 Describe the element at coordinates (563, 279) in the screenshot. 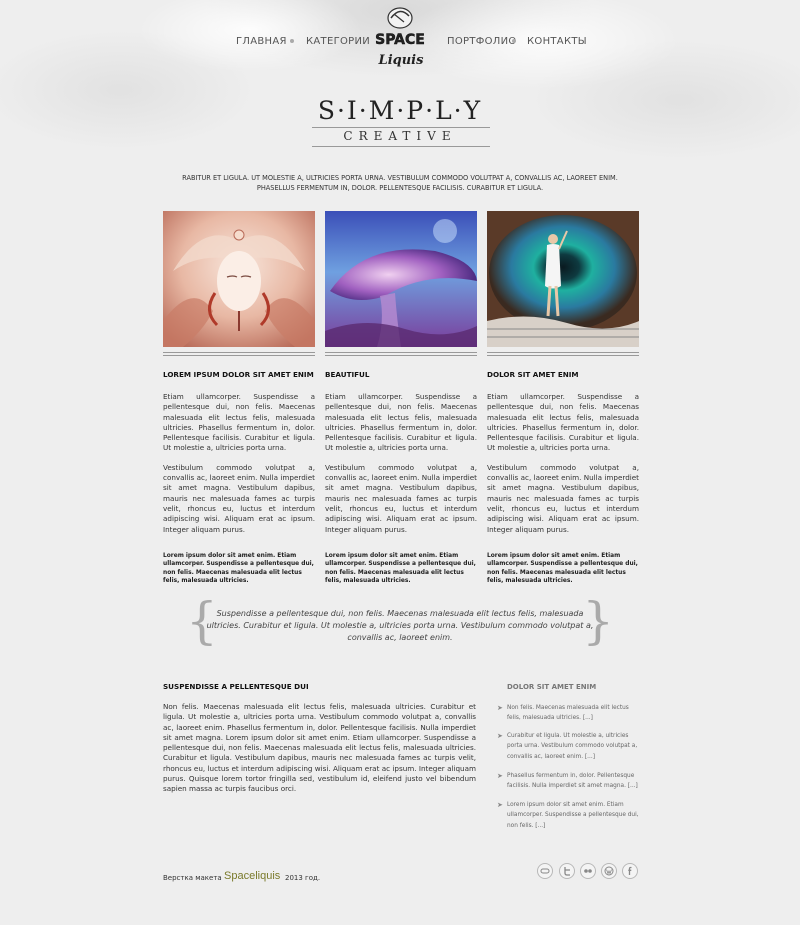

I see `feature-image-eye` at that location.